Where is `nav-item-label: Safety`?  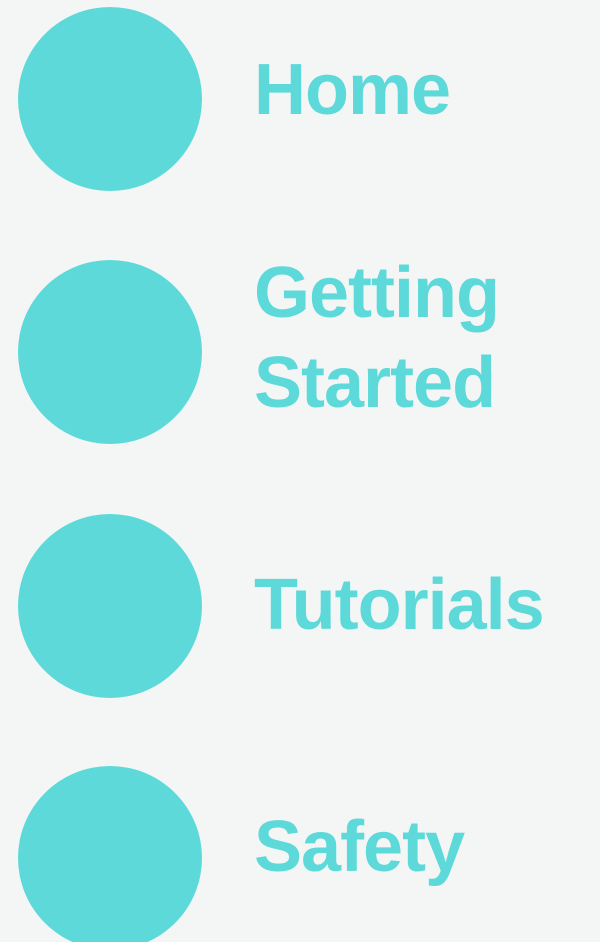 nav-item-label: Safety is located at coordinates (359, 847).